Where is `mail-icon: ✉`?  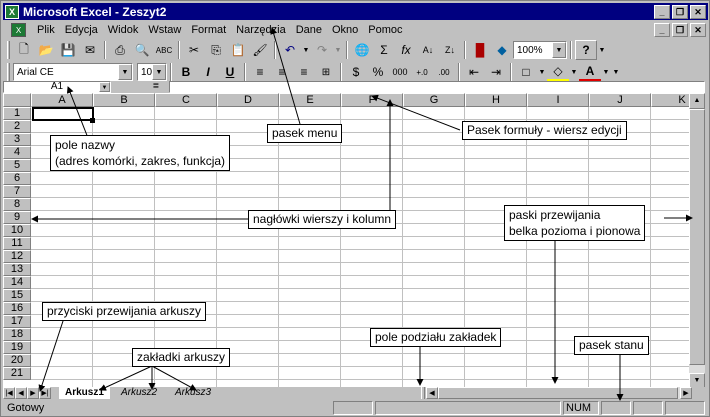 mail-icon: ✉ is located at coordinates (90, 50).